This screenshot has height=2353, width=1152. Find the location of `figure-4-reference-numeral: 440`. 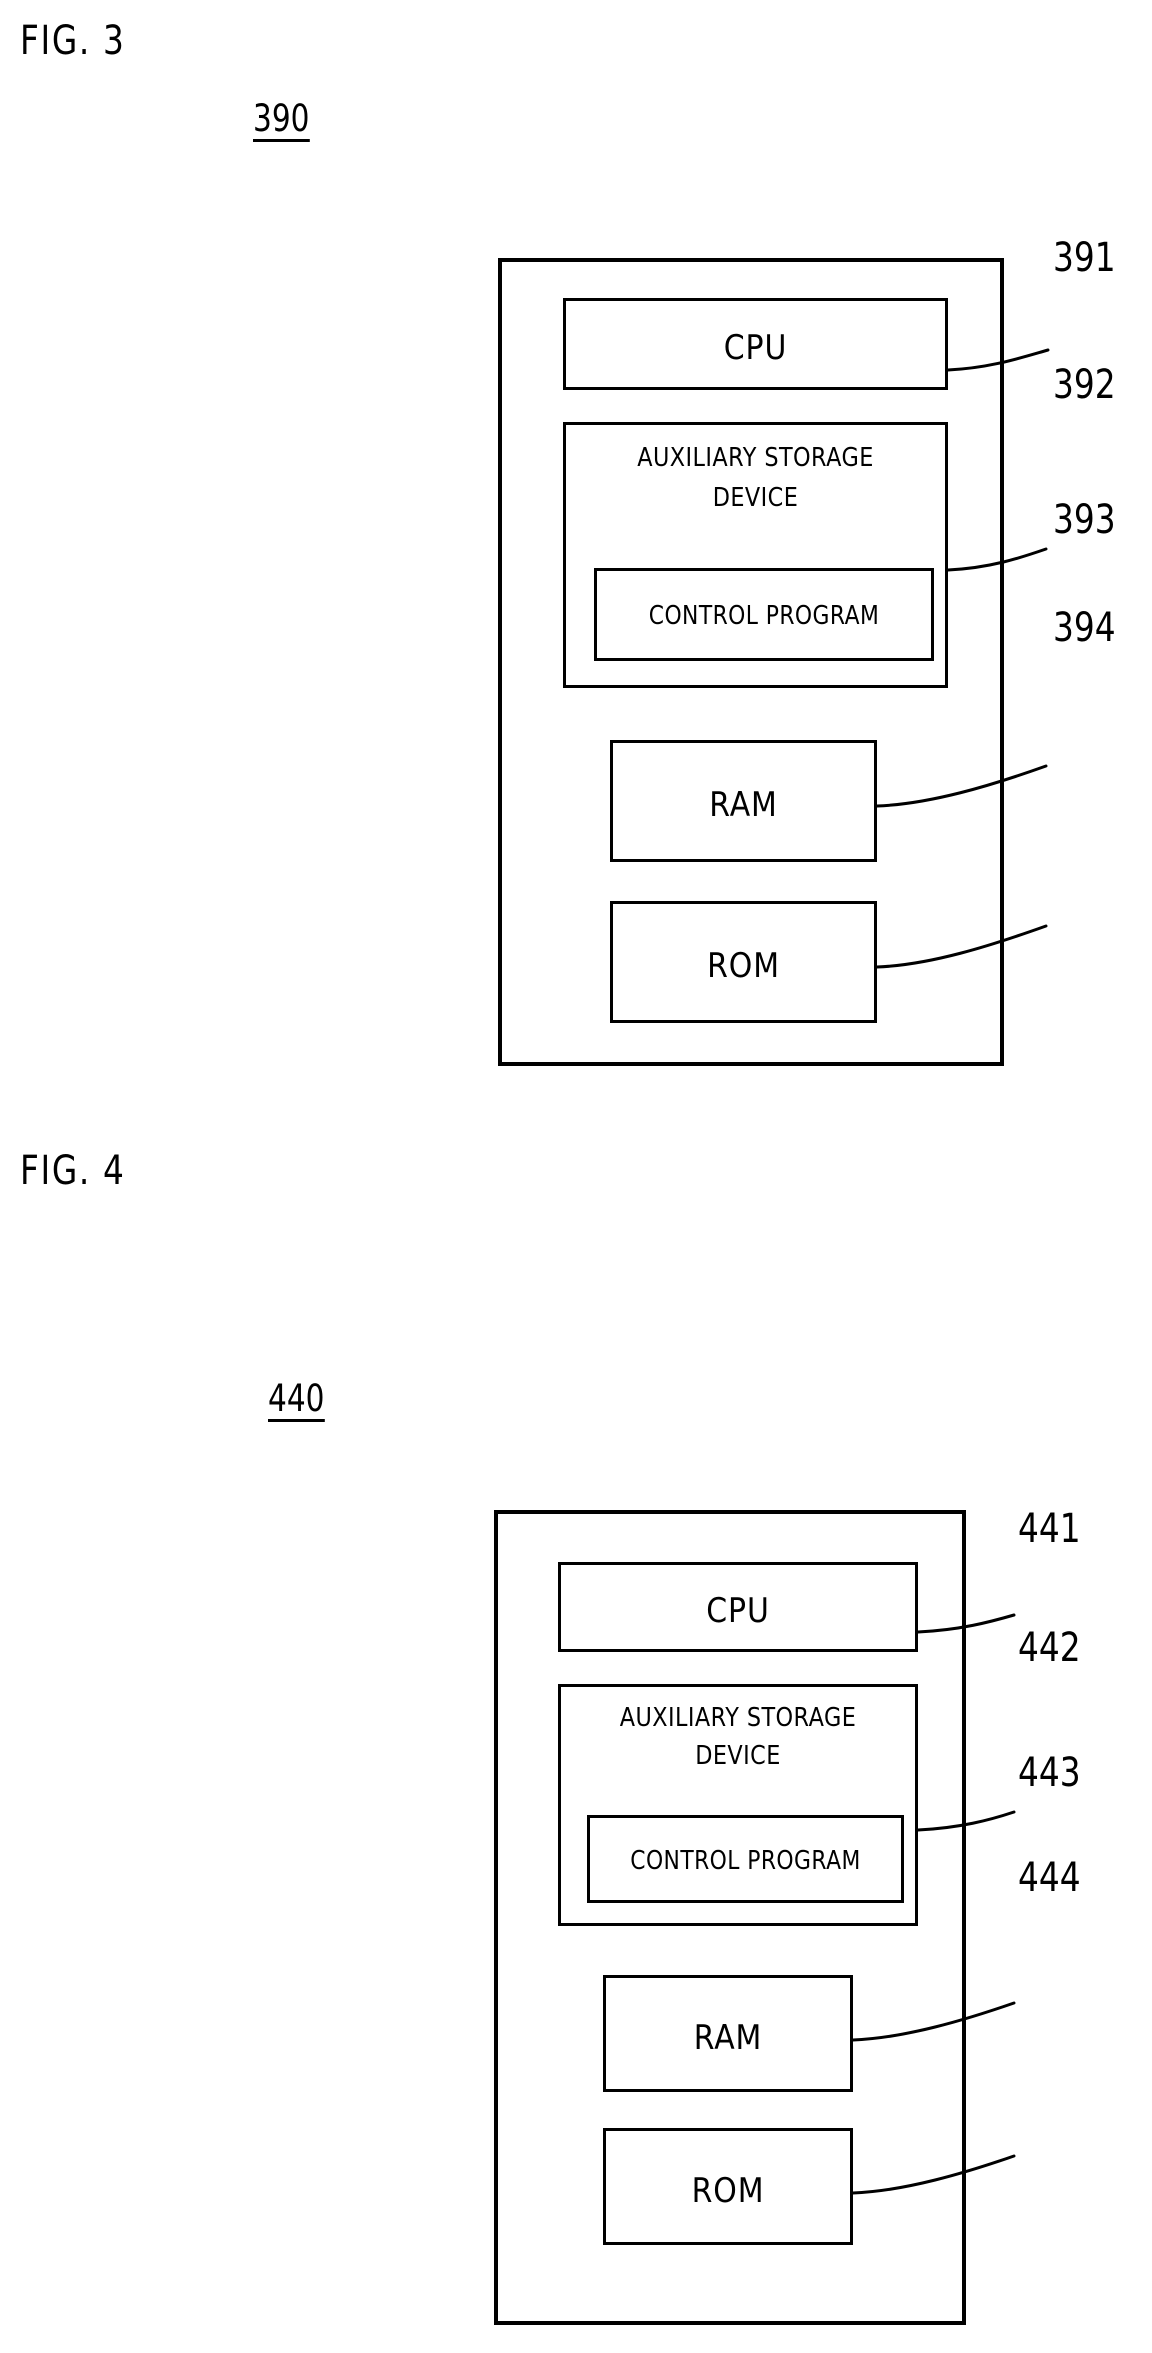

figure-4-reference-numeral: 440 is located at coordinates (296, 1399).